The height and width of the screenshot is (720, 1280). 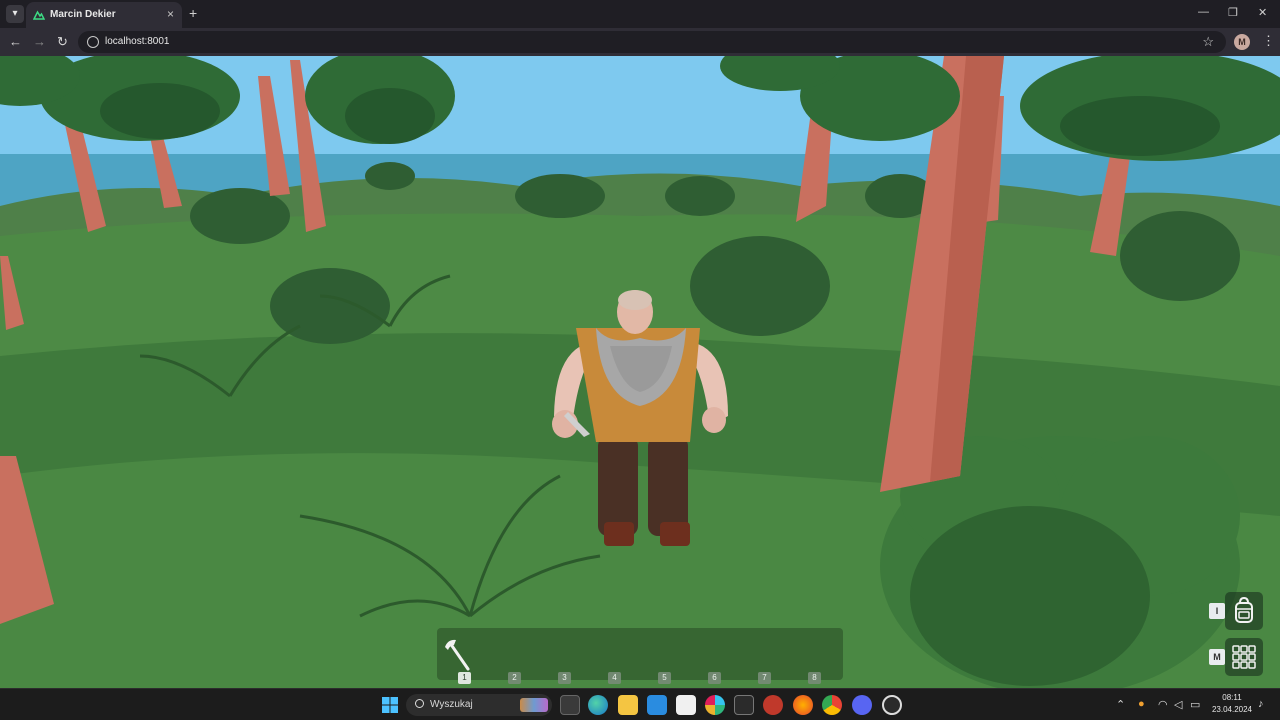 What do you see at coordinates (764, 678) in the screenshot?
I see `hotbar-slot-7: 7` at bounding box center [764, 678].